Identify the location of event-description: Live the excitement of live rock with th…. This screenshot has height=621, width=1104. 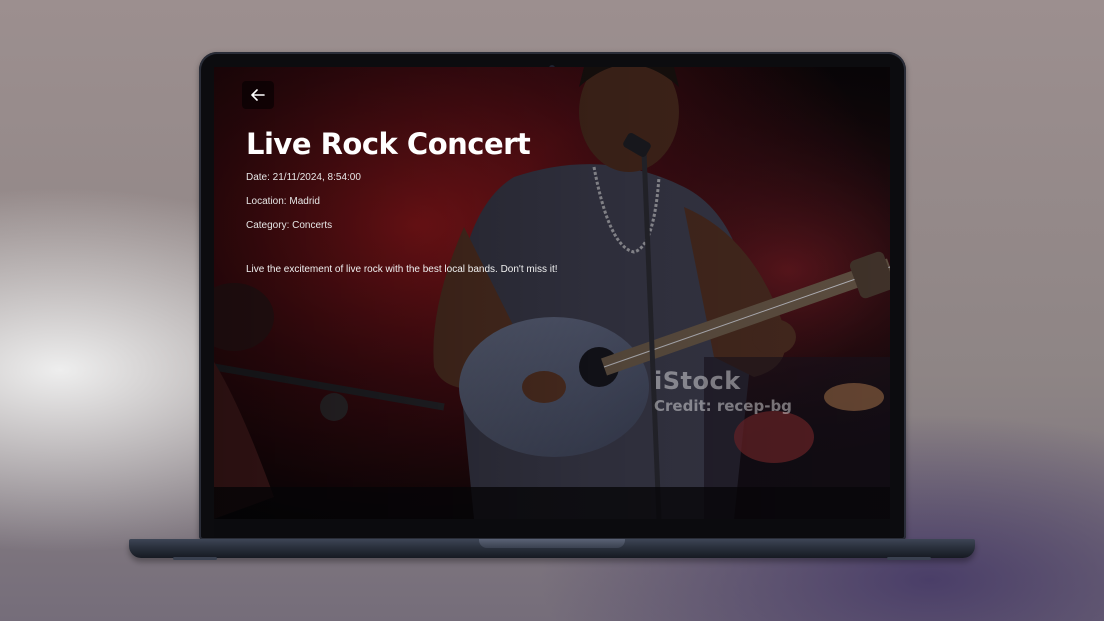
(402, 269).